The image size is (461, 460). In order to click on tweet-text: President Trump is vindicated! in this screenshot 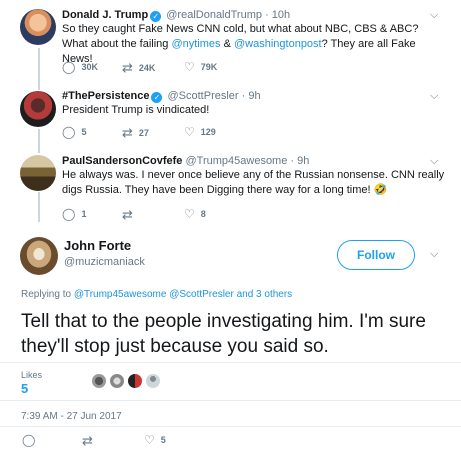, I will do `click(136, 110)`.